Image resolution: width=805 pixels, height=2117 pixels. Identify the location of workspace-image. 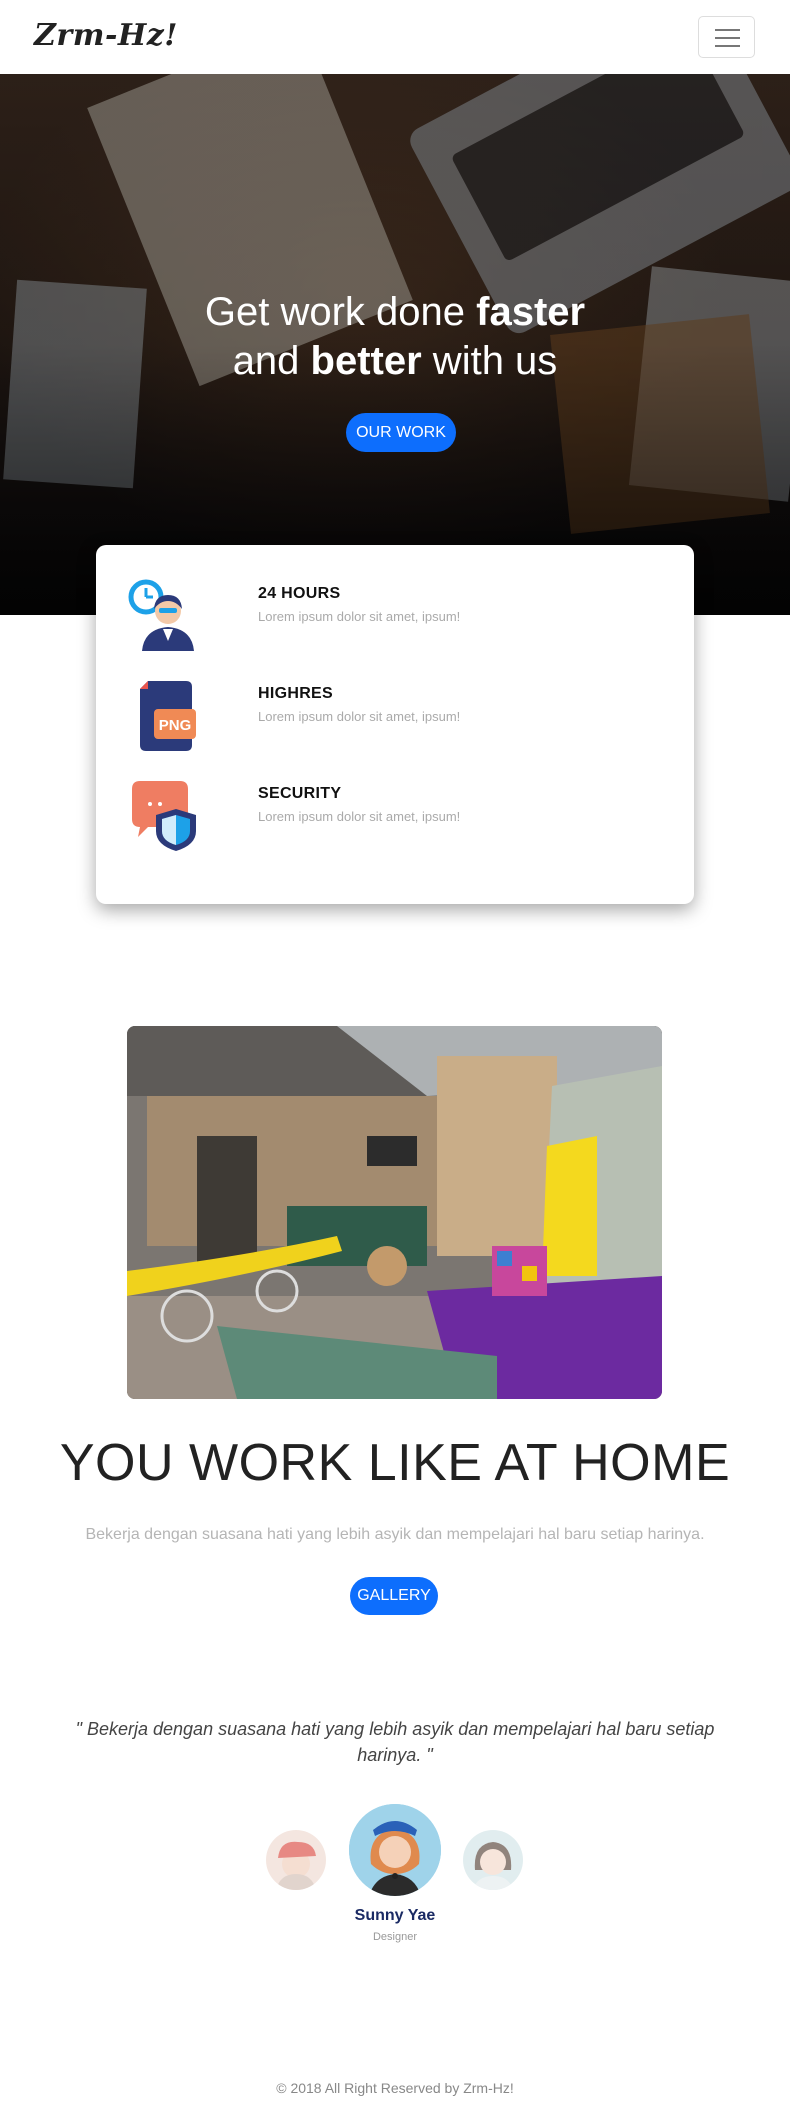
(394, 1212).